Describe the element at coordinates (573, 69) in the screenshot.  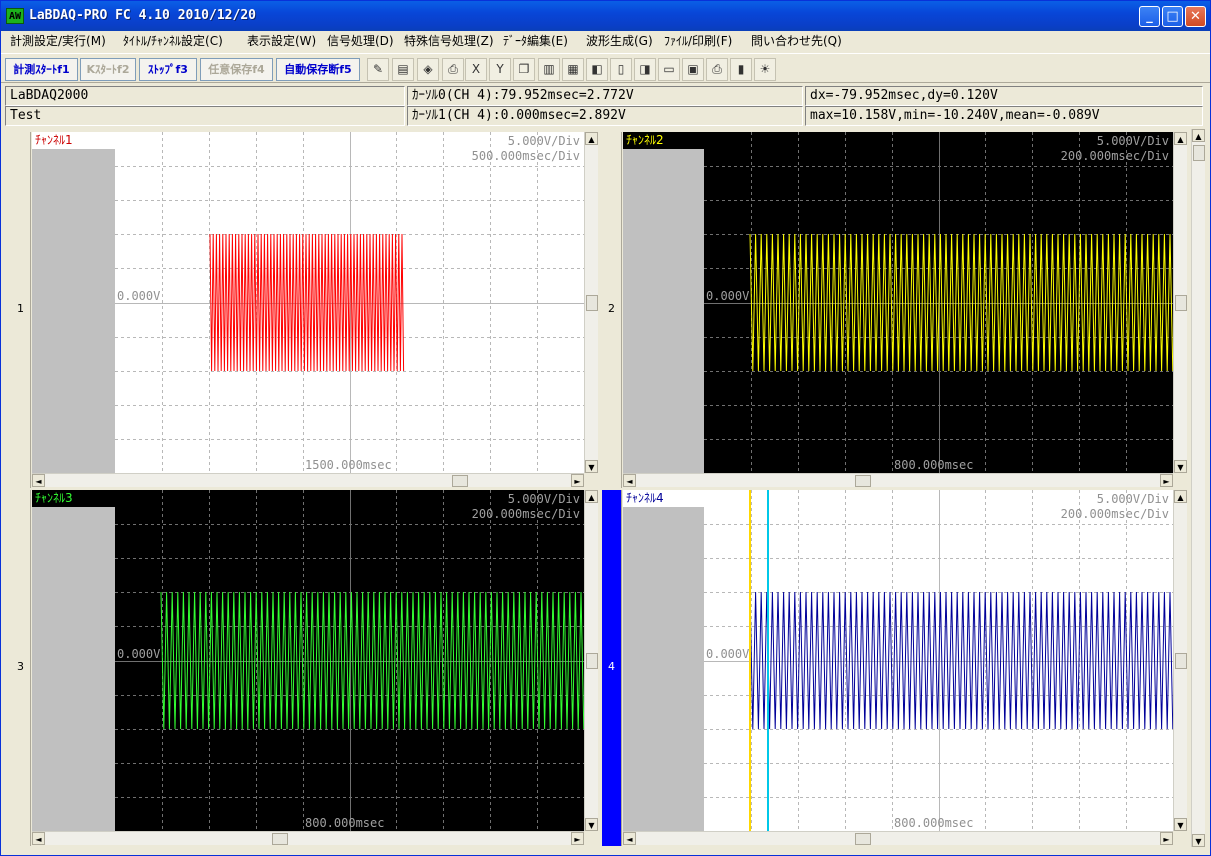
I see `calc-icon: ▦` at that location.